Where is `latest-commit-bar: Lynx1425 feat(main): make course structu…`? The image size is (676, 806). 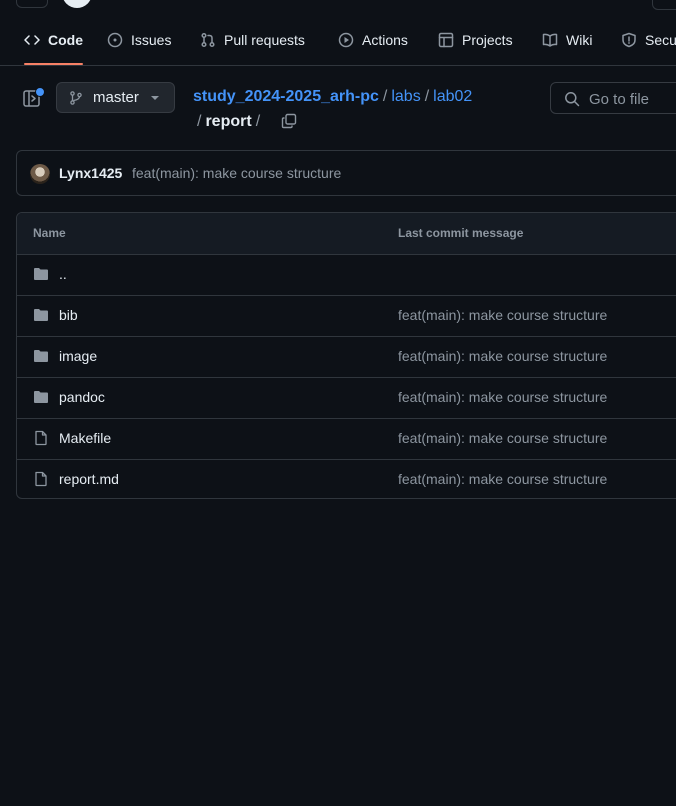
latest-commit-bar: Lynx1425 feat(main): make course structu… is located at coordinates (346, 173).